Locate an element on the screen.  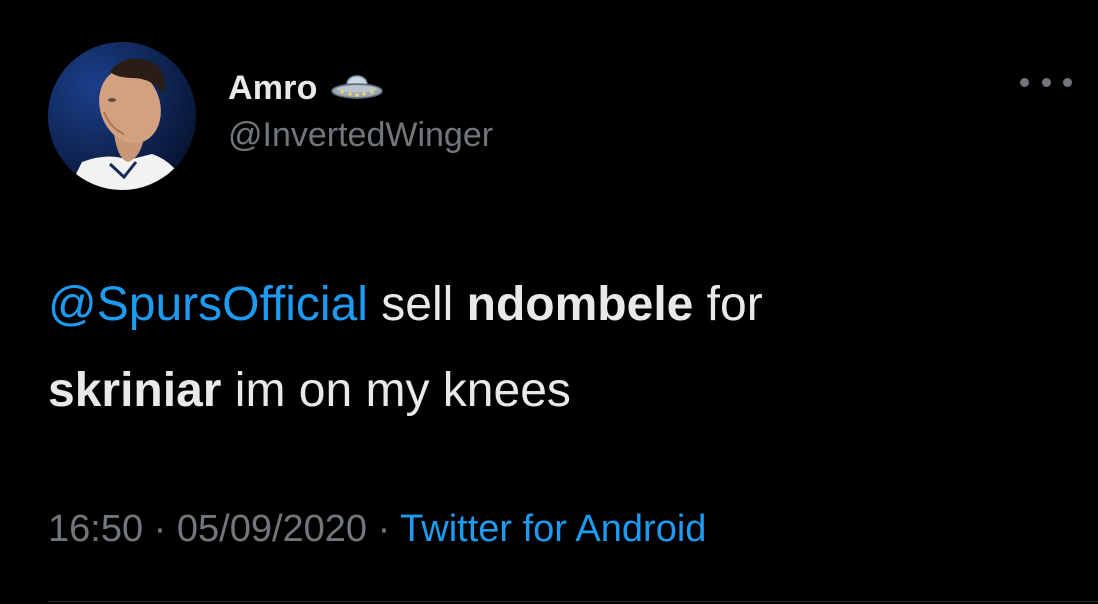
flying-saucer-icon is located at coordinates (357, 88).